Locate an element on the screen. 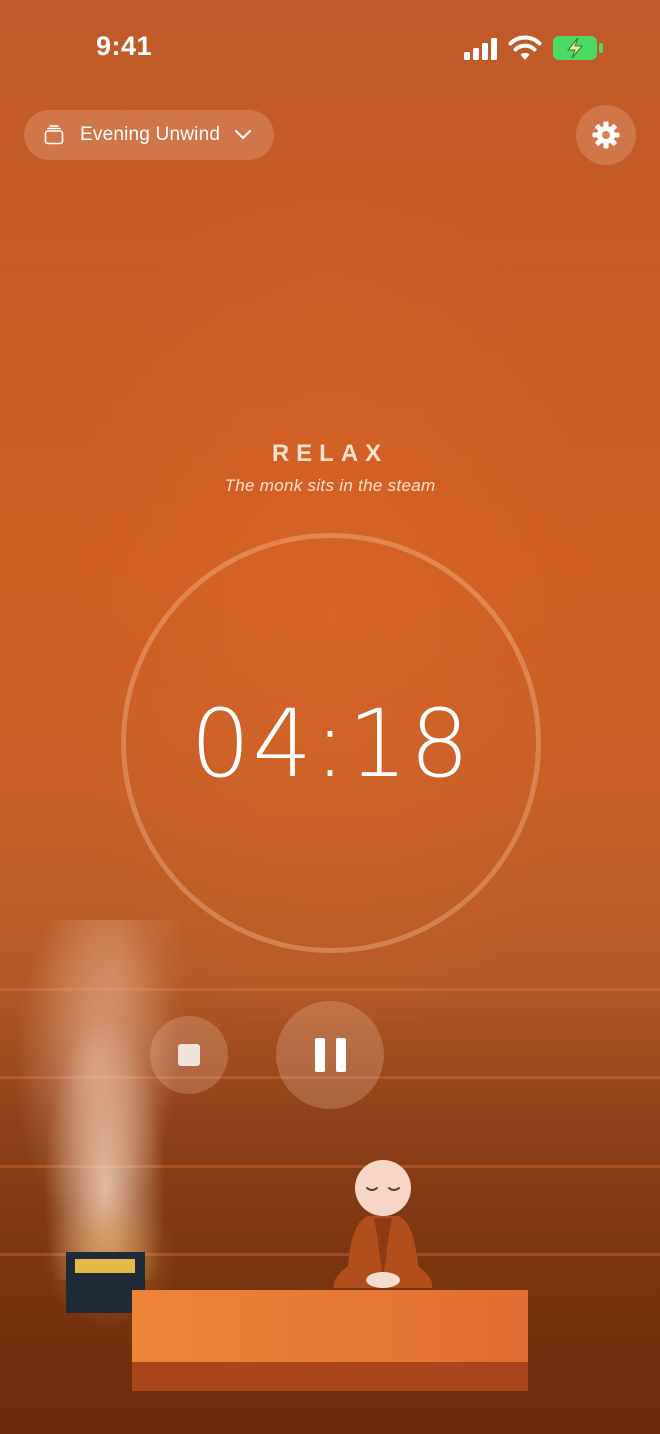 This screenshot has height=1434, width=660. sauna-bench is located at coordinates (330, 1326).